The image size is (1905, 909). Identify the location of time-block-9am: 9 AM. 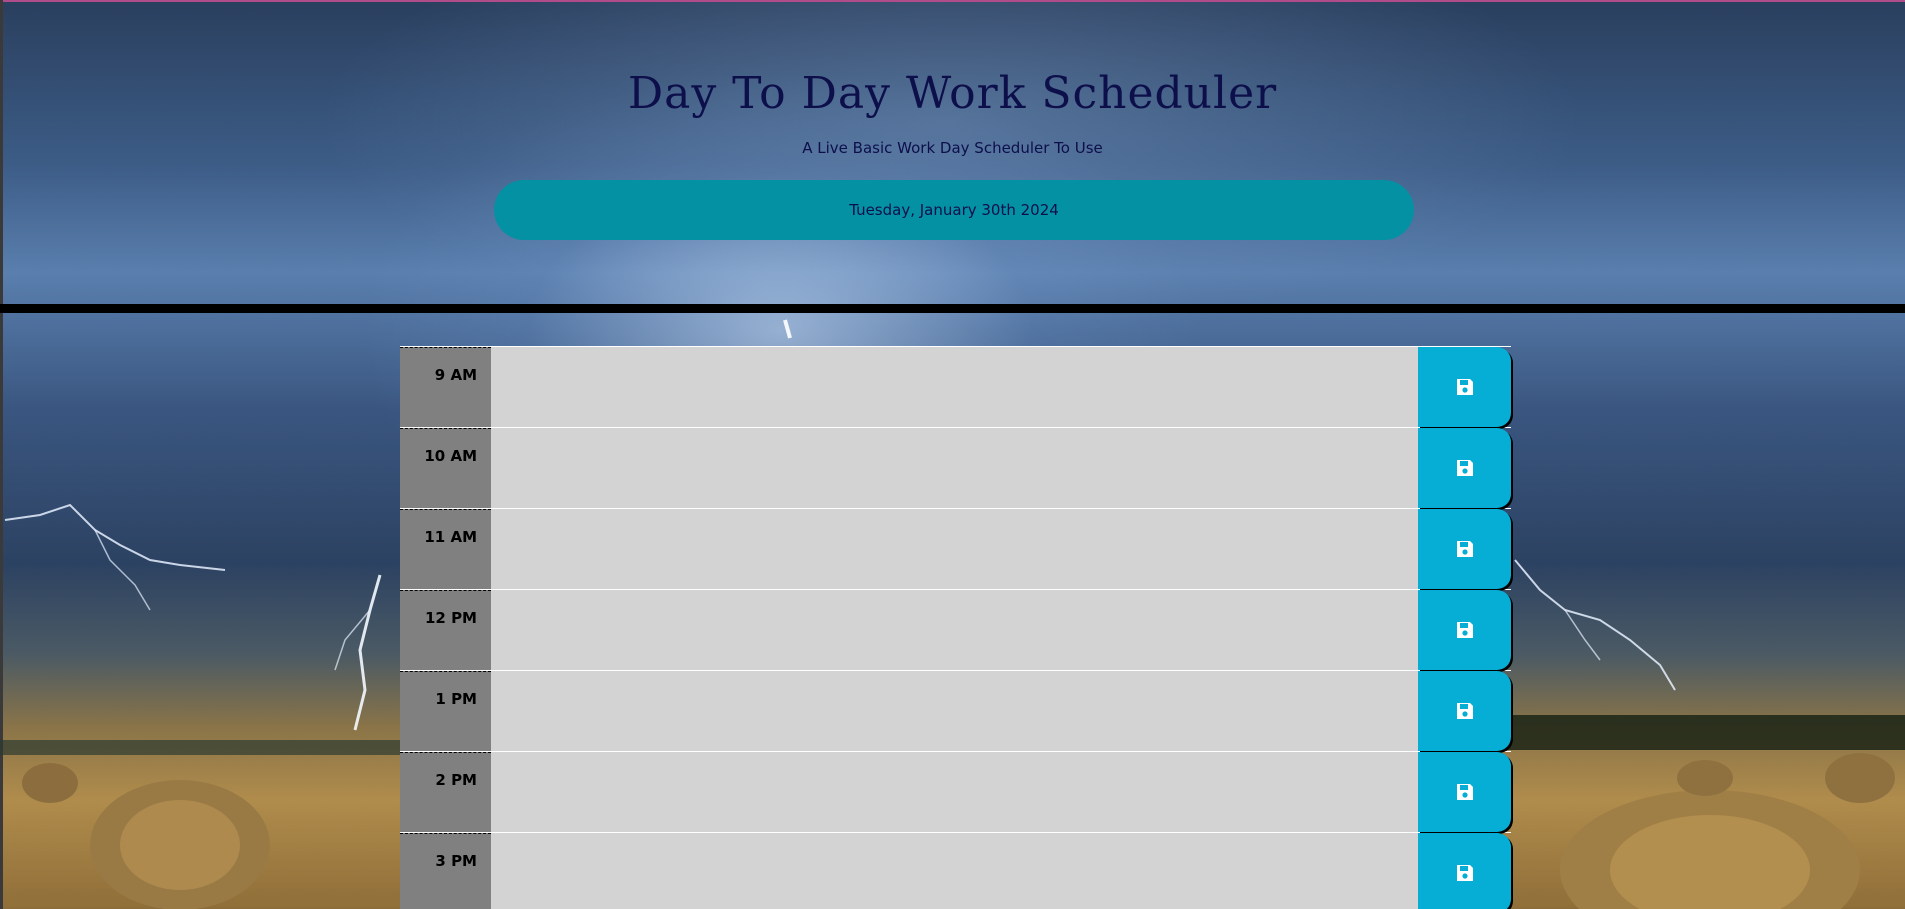
(955, 387).